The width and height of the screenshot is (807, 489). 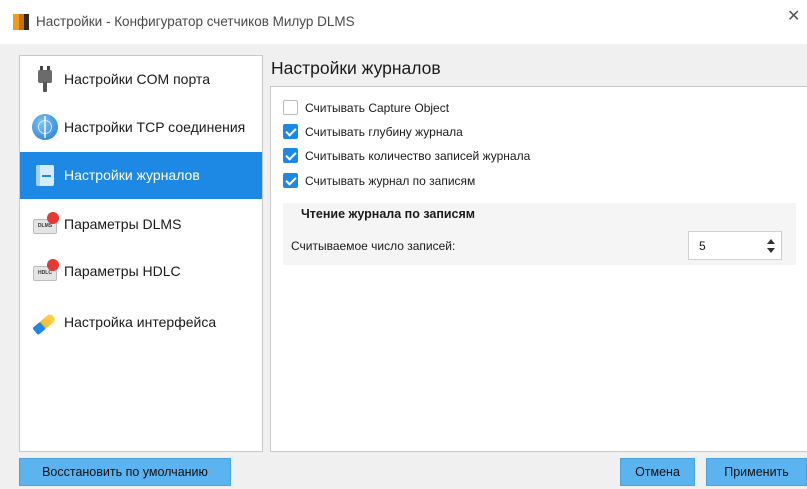 I want to click on close-icon: ✕, so click(x=797, y=21).